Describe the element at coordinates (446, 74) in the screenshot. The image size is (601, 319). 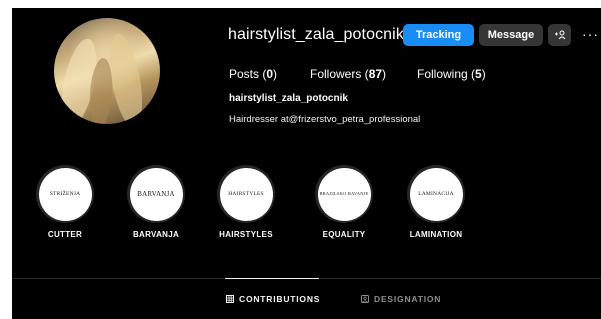
I see `following-label: Following (` at that location.